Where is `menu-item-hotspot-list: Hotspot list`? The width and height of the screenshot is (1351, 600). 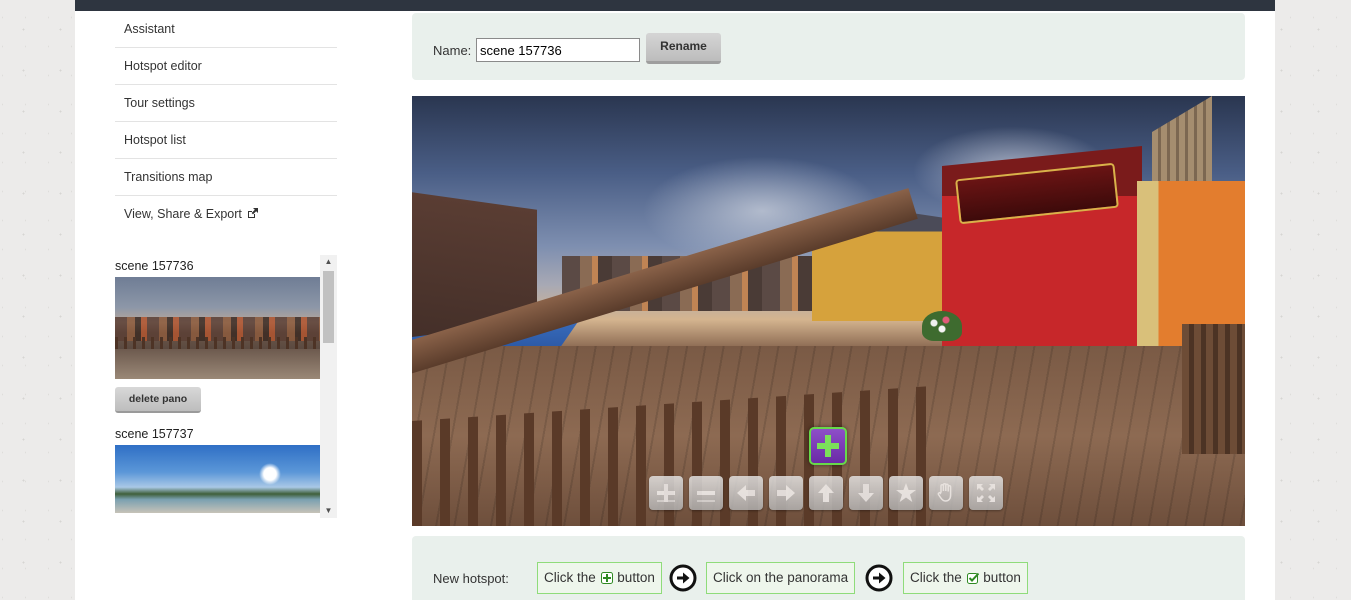 menu-item-hotspot-list: Hotspot list is located at coordinates (226, 140).